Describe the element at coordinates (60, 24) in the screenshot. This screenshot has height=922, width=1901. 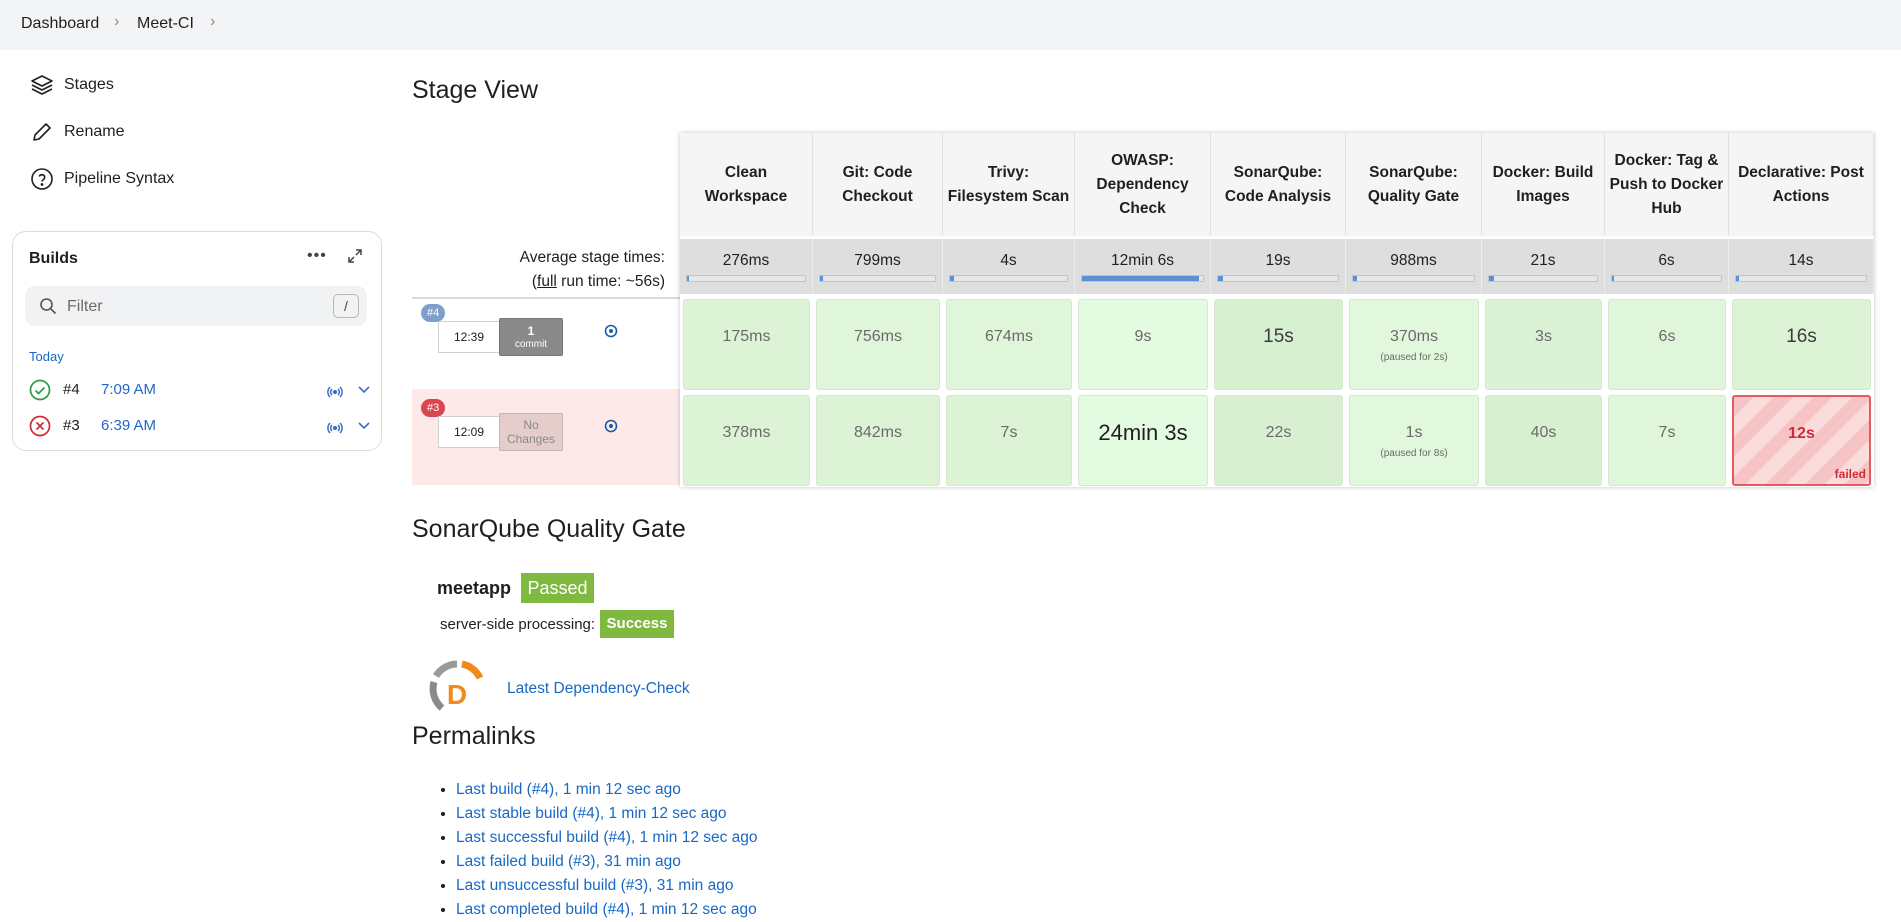
I see `breadcrumb-dashboard: Dashboard` at that location.